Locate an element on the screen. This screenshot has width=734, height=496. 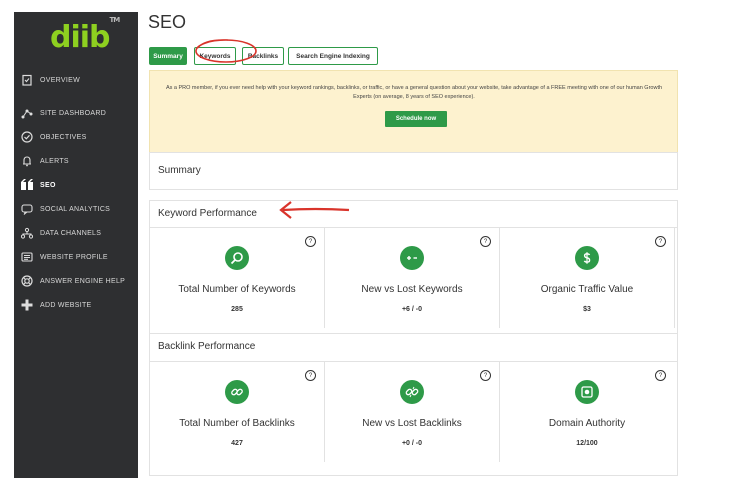
metric-value: 12/100 is located at coordinates (587, 443).